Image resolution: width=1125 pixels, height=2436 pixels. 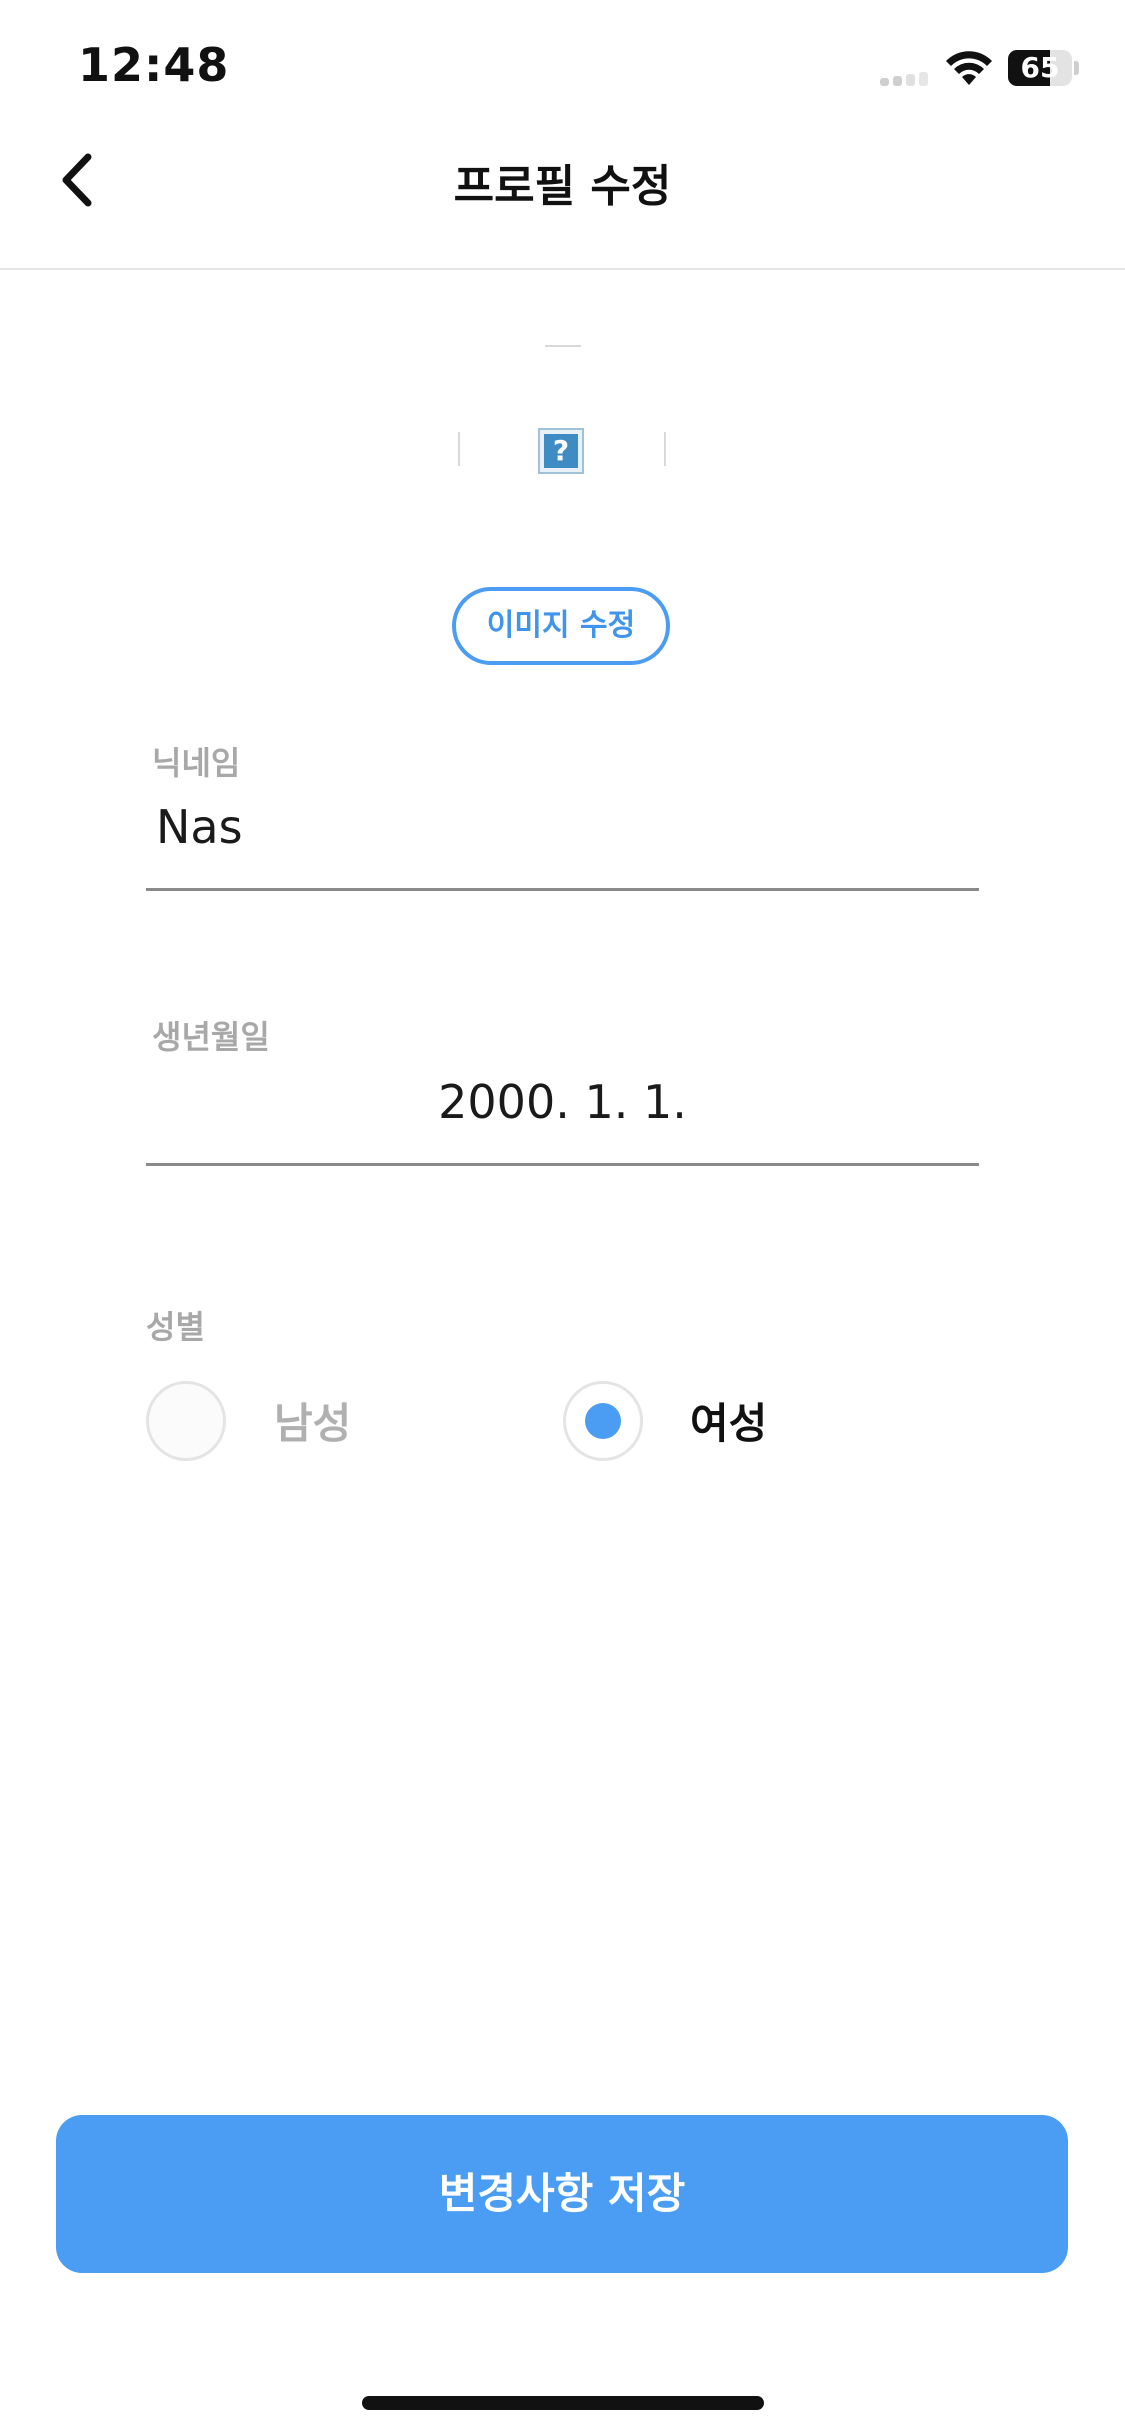 I want to click on broken-image-glyph: ?, so click(x=561, y=451).